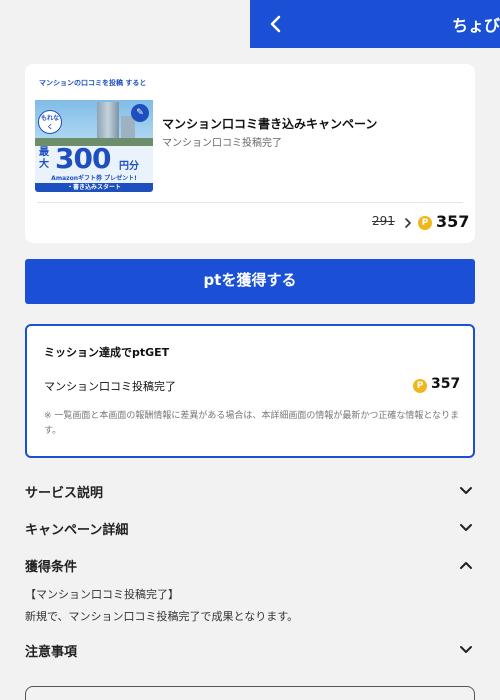 The width and height of the screenshot is (500, 700). What do you see at coordinates (102, 594) in the screenshot?
I see `conditions-heading: 【マンション口コミ投稿完了】` at bounding box center [102, 594].